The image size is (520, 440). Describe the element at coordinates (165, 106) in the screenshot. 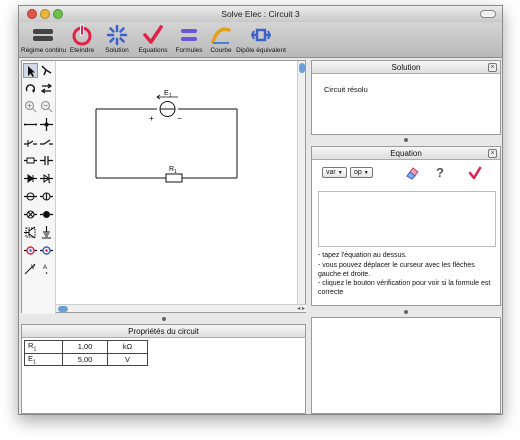

I see `voltage-source-e1: E 1 + −` at that location.